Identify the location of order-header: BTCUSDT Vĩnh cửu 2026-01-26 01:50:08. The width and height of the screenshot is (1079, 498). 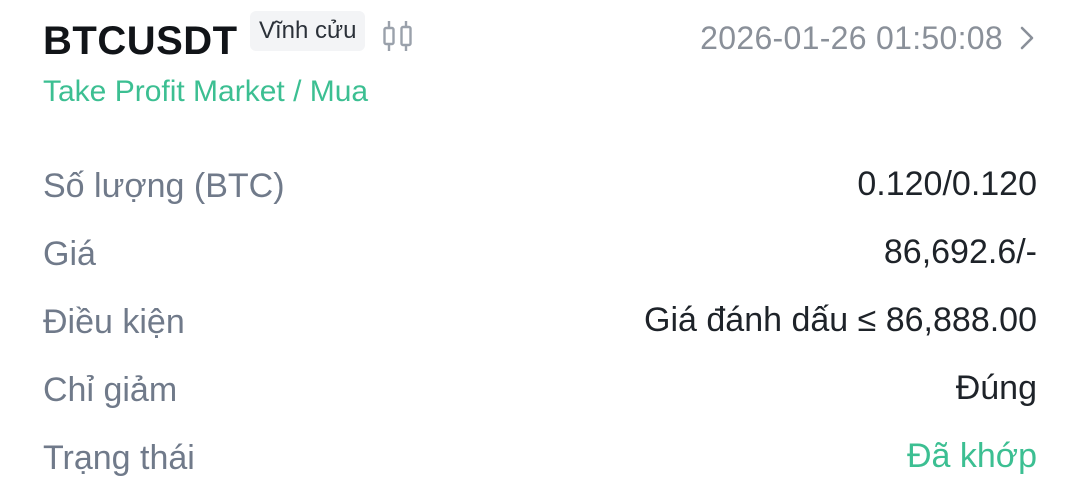
(541, 38).